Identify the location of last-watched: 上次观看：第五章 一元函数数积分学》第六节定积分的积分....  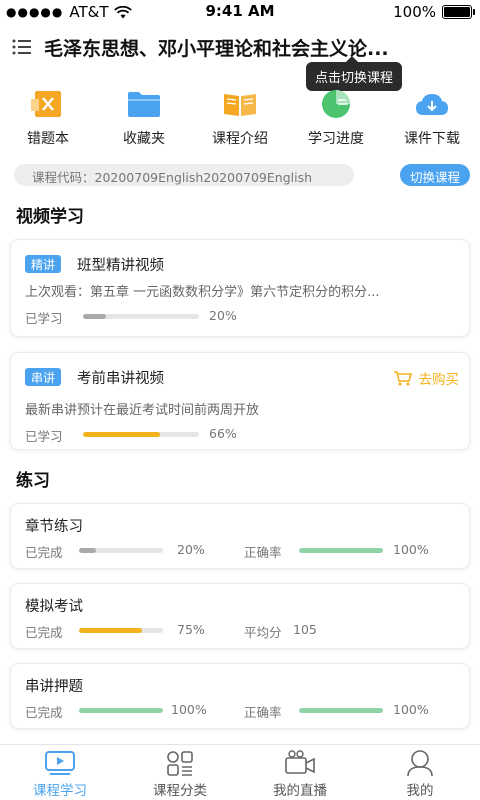
(202, 292).